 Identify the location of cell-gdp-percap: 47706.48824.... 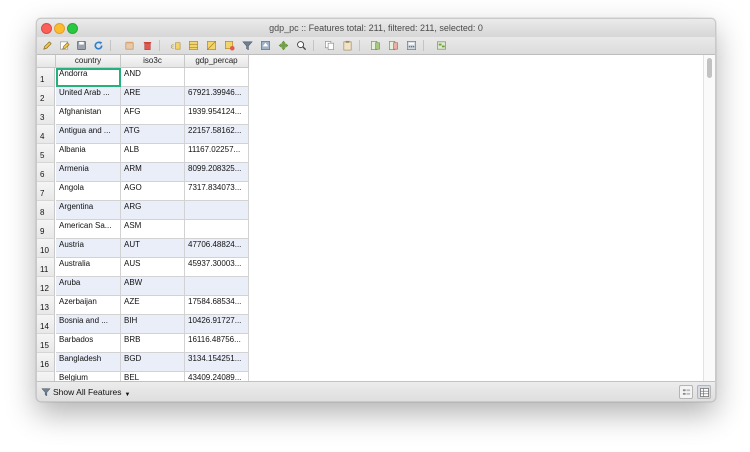
(217, 248).